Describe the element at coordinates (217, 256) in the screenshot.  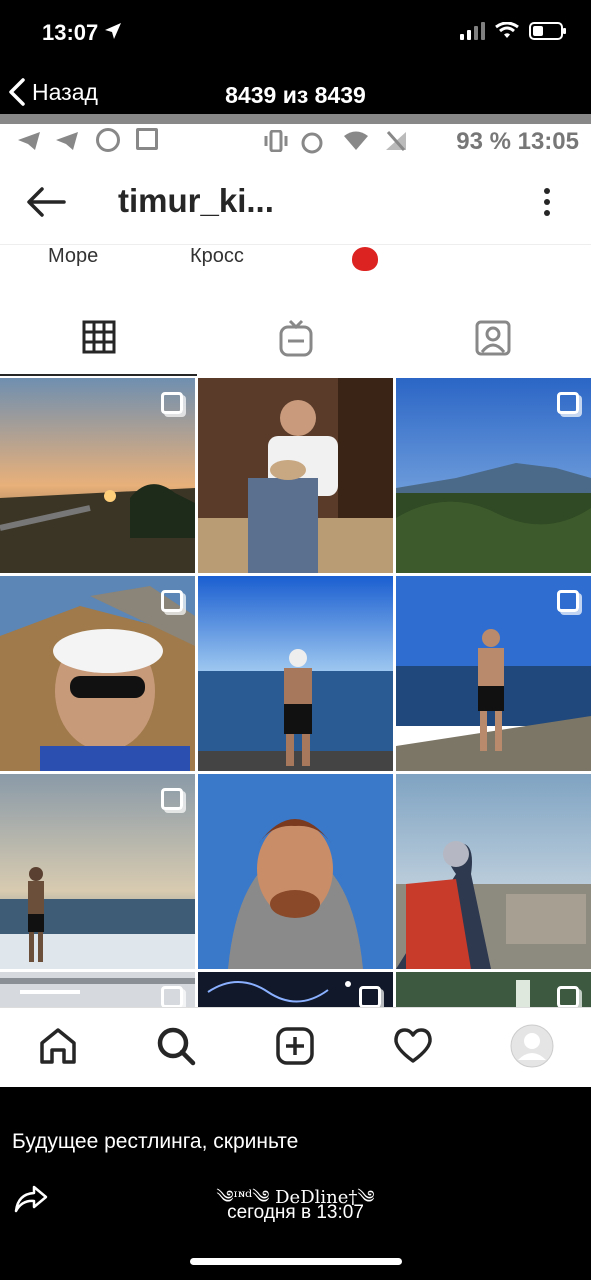
I see `highlight-item: Кросс` at that location.